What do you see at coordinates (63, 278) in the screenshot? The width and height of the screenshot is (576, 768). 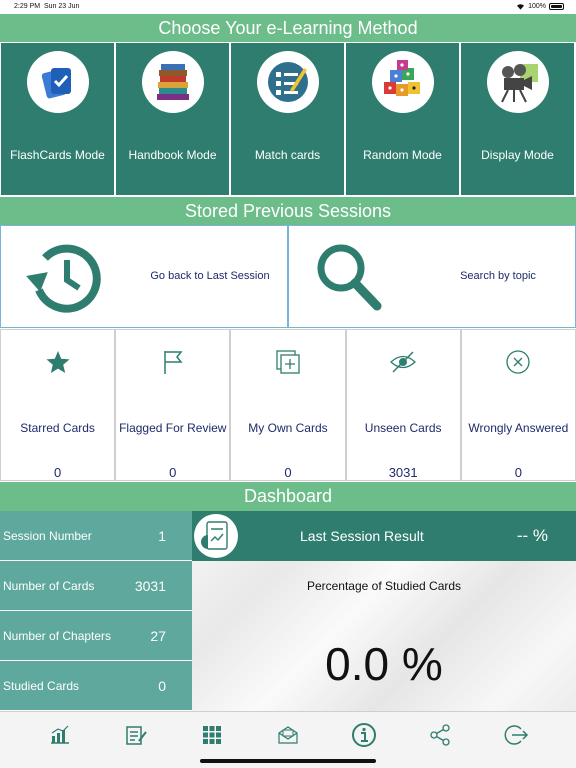 I see `history-icon` at bounding box center [63, 278].